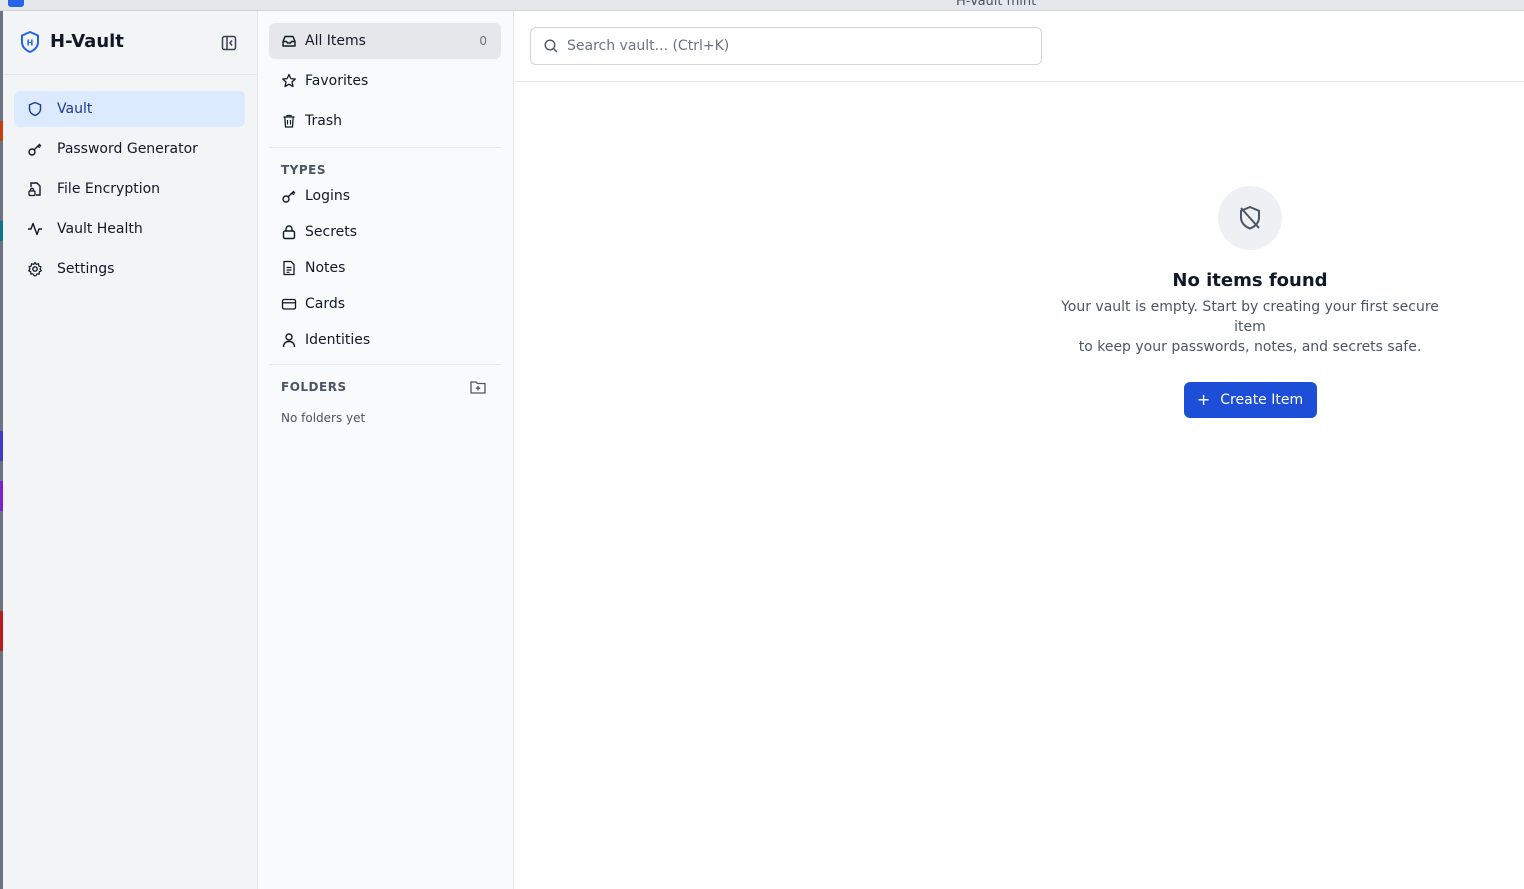 The image size is (1524, 889). I want to click on trash-icon, so click(289, 121).